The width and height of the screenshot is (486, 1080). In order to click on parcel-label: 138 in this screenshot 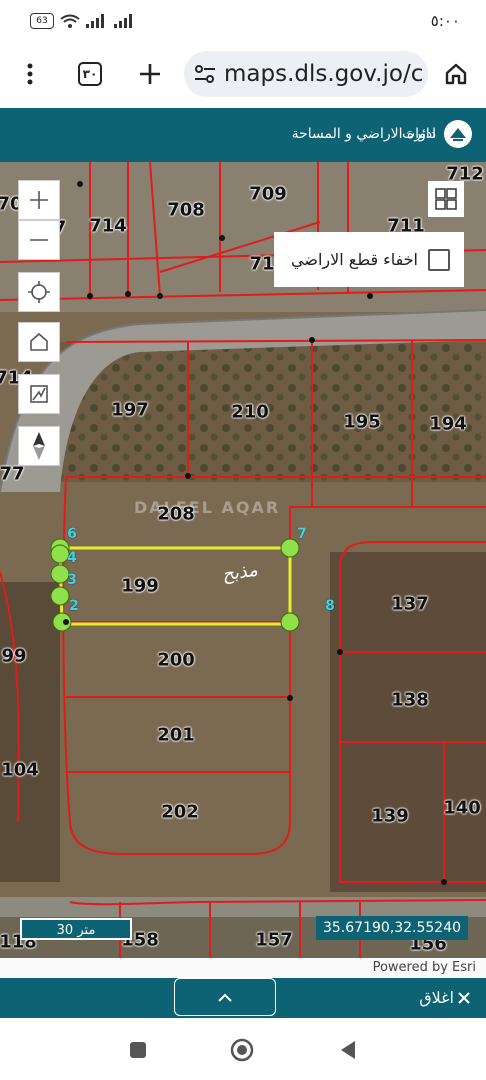, I will do `click(410, 700)`.